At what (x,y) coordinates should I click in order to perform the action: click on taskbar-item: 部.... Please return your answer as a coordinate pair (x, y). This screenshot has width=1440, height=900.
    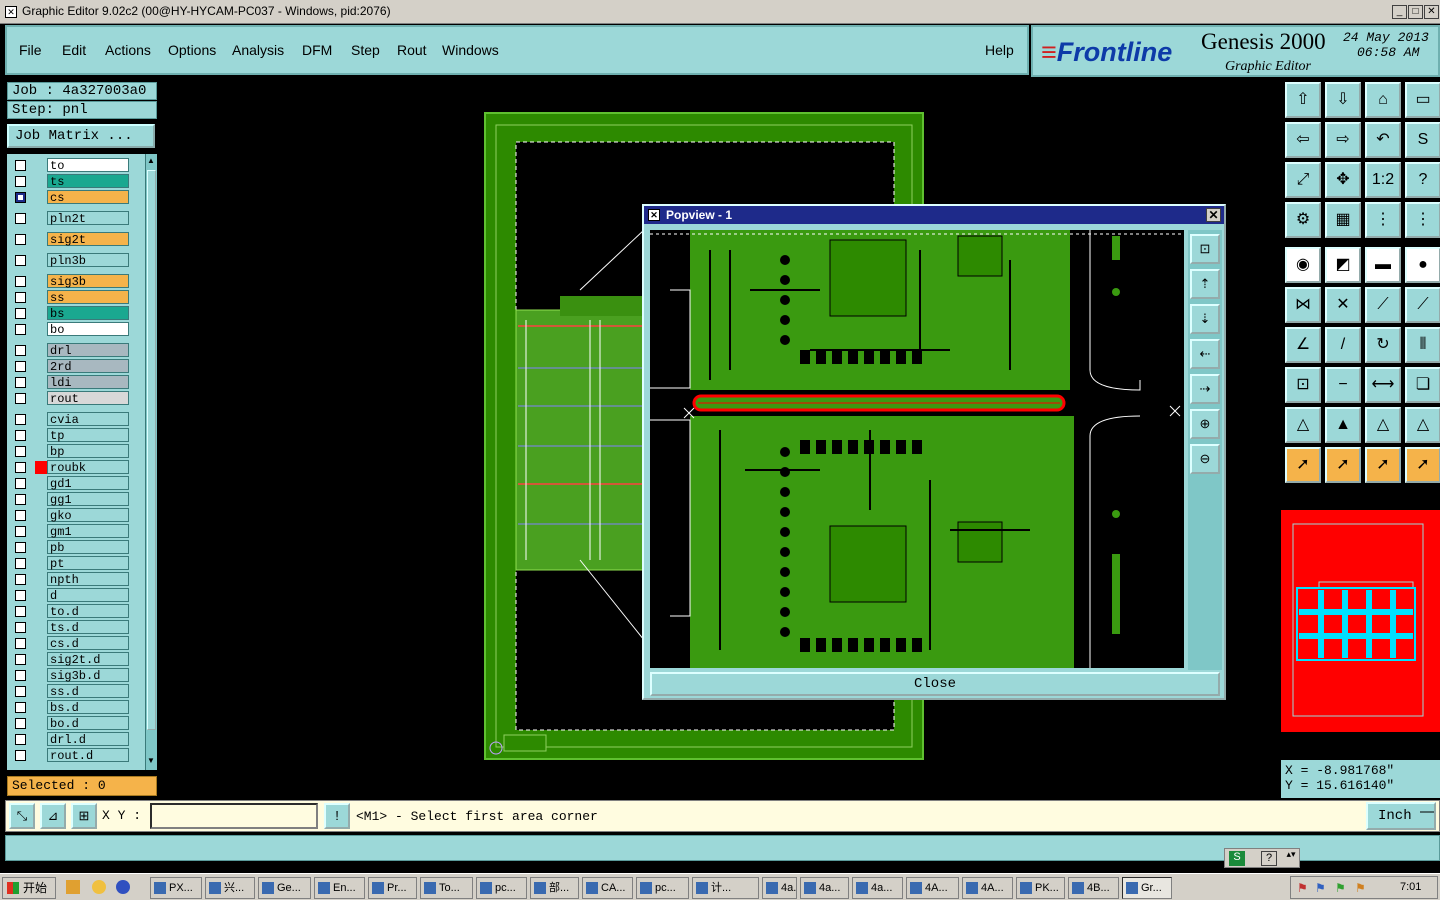
    Looking at the image, I should click on (554, 888).